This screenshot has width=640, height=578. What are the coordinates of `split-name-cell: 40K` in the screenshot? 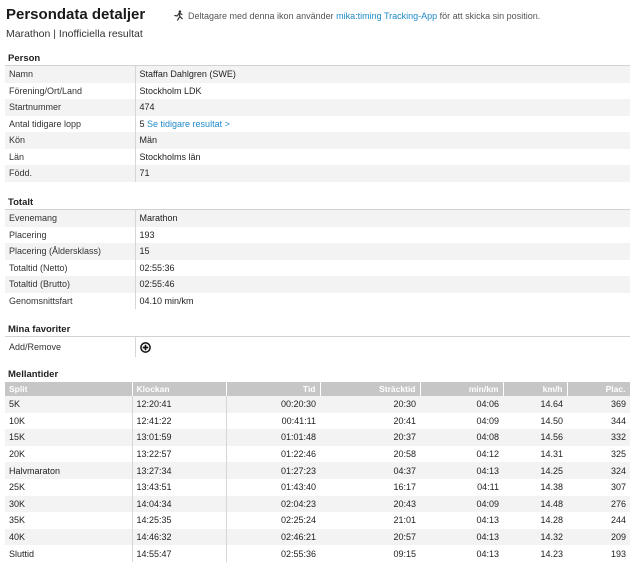 It's located at (69, 537).